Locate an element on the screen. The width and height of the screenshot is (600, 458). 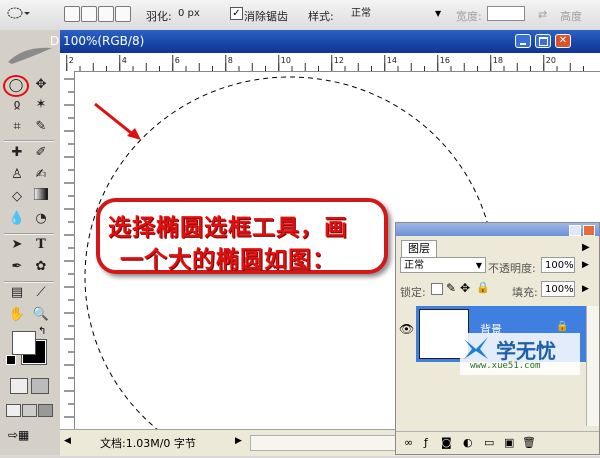
slice-tool-icon: ✎ is located at coordinates (41, 127).